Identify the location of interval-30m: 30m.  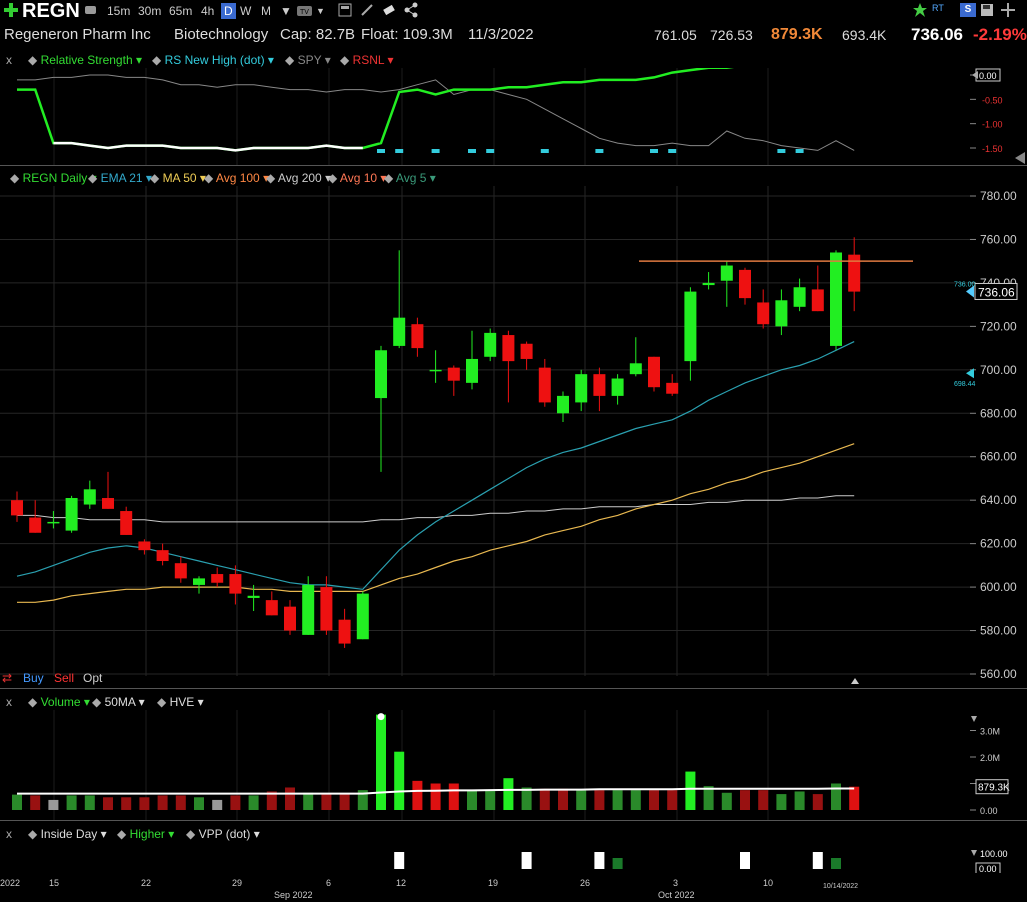
(149, 11).